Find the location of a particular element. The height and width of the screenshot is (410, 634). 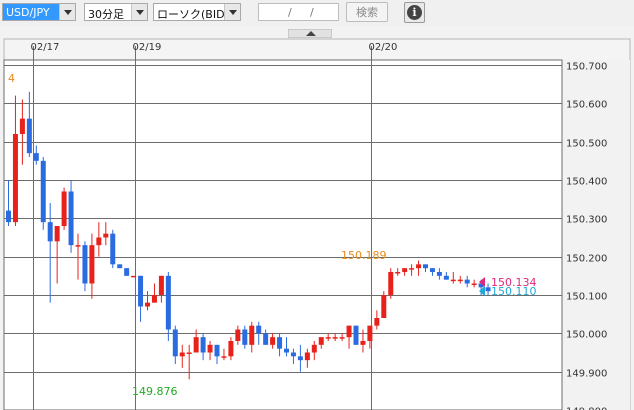

price-tick-label: 150.500 is located at coordinates (586, 144).